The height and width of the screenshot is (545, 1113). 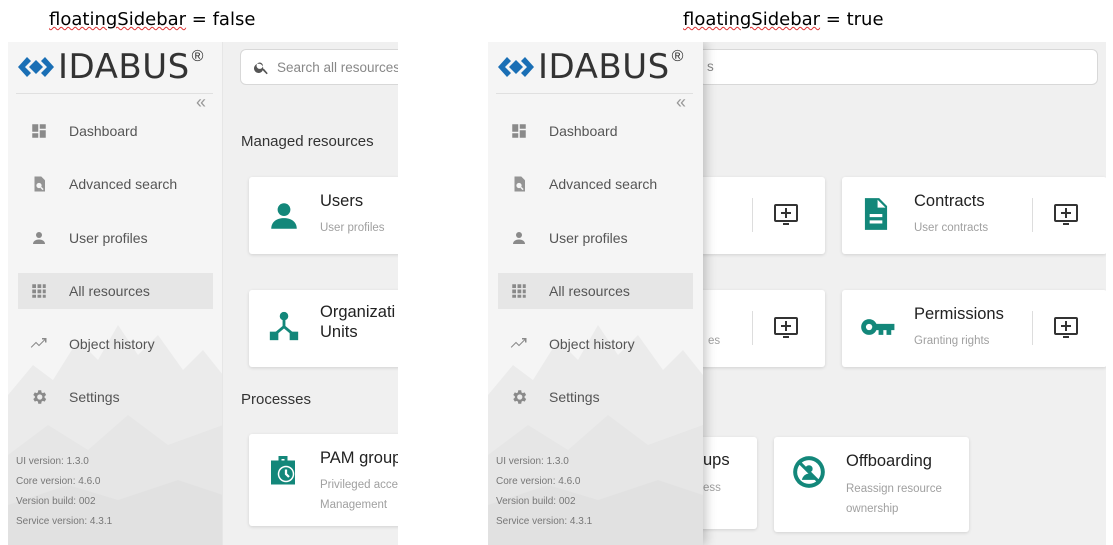 What do you see at coordinates (261, 67) in the screenshot?
I see `search-icon` at bounding box center [261, 67].